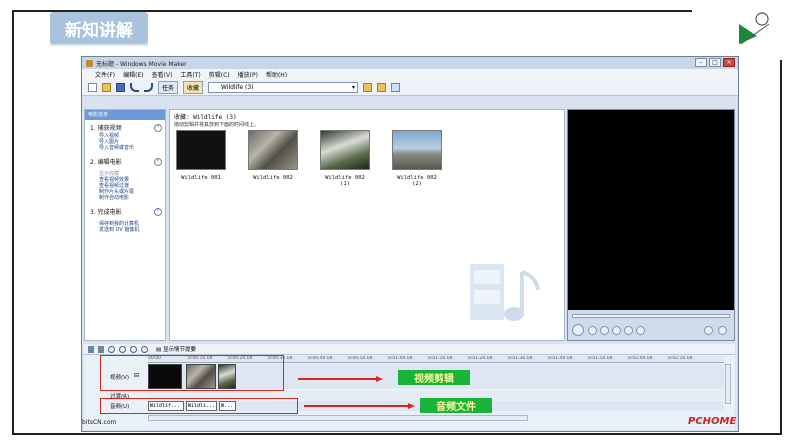 Image resolution: width=794 pixels, height=447 pixels. Describe the element at coordinates (276, 74) in the screenshot. I see `menu-help: 帮助(H)` at that location.